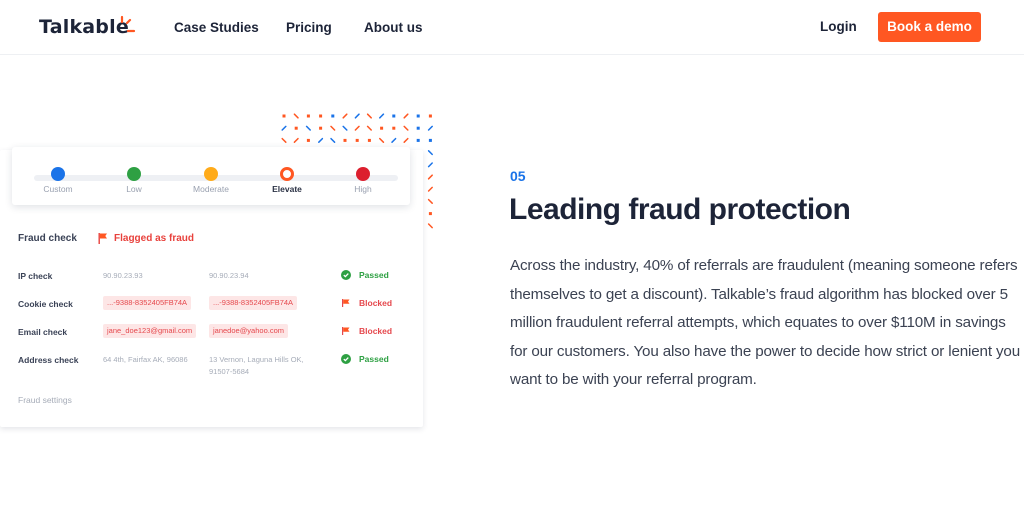  I want to click on level-label: Low, so click(134, 189).